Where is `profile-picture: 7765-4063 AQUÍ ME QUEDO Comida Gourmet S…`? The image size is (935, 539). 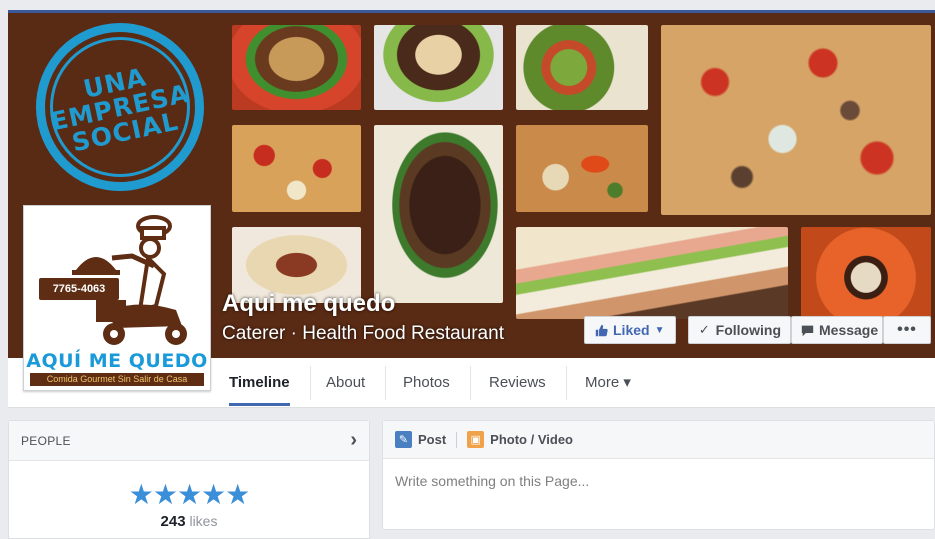 profile-picture: 7765-4063 AQUÍ ME QUEDO Comida Gourmet S… is located at coordinates (117, 298).